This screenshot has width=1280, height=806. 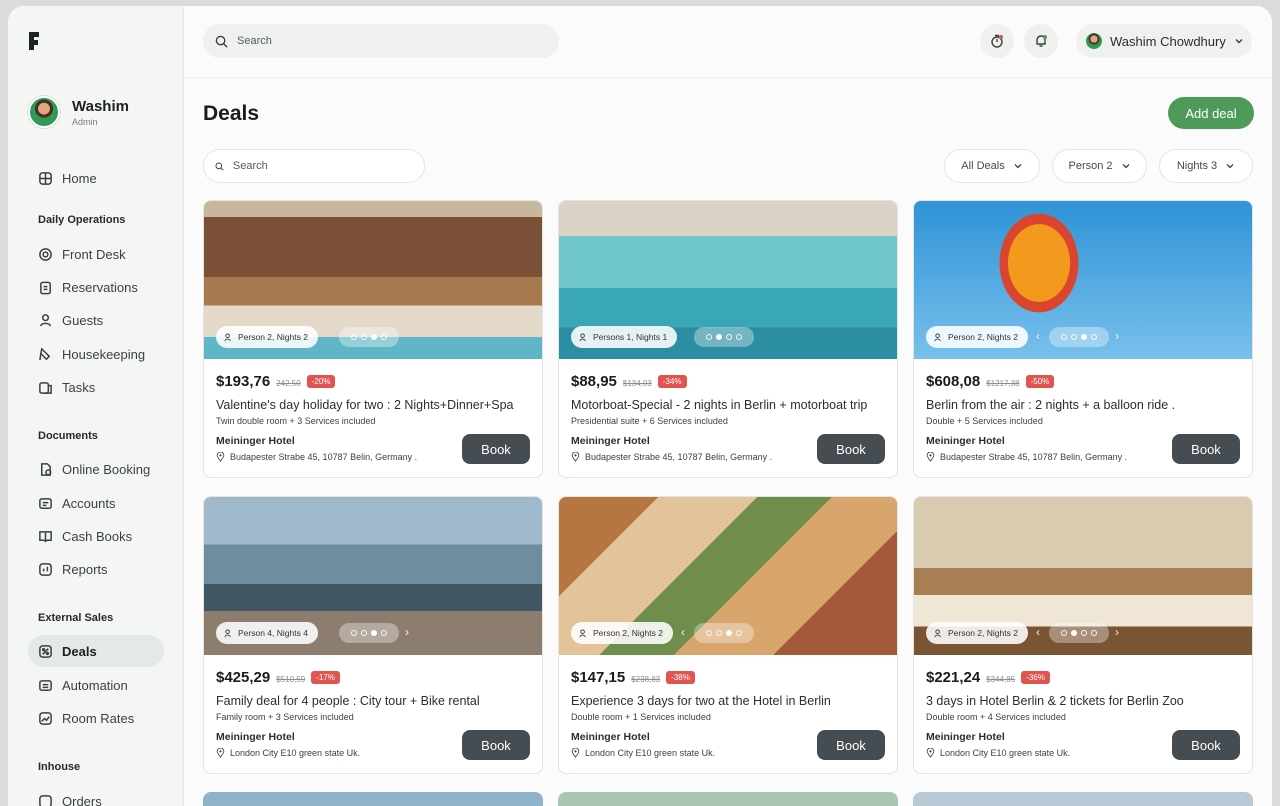 I want to click on sidebar-item-room-rates: Room Rates, so click(x=96, y=718).